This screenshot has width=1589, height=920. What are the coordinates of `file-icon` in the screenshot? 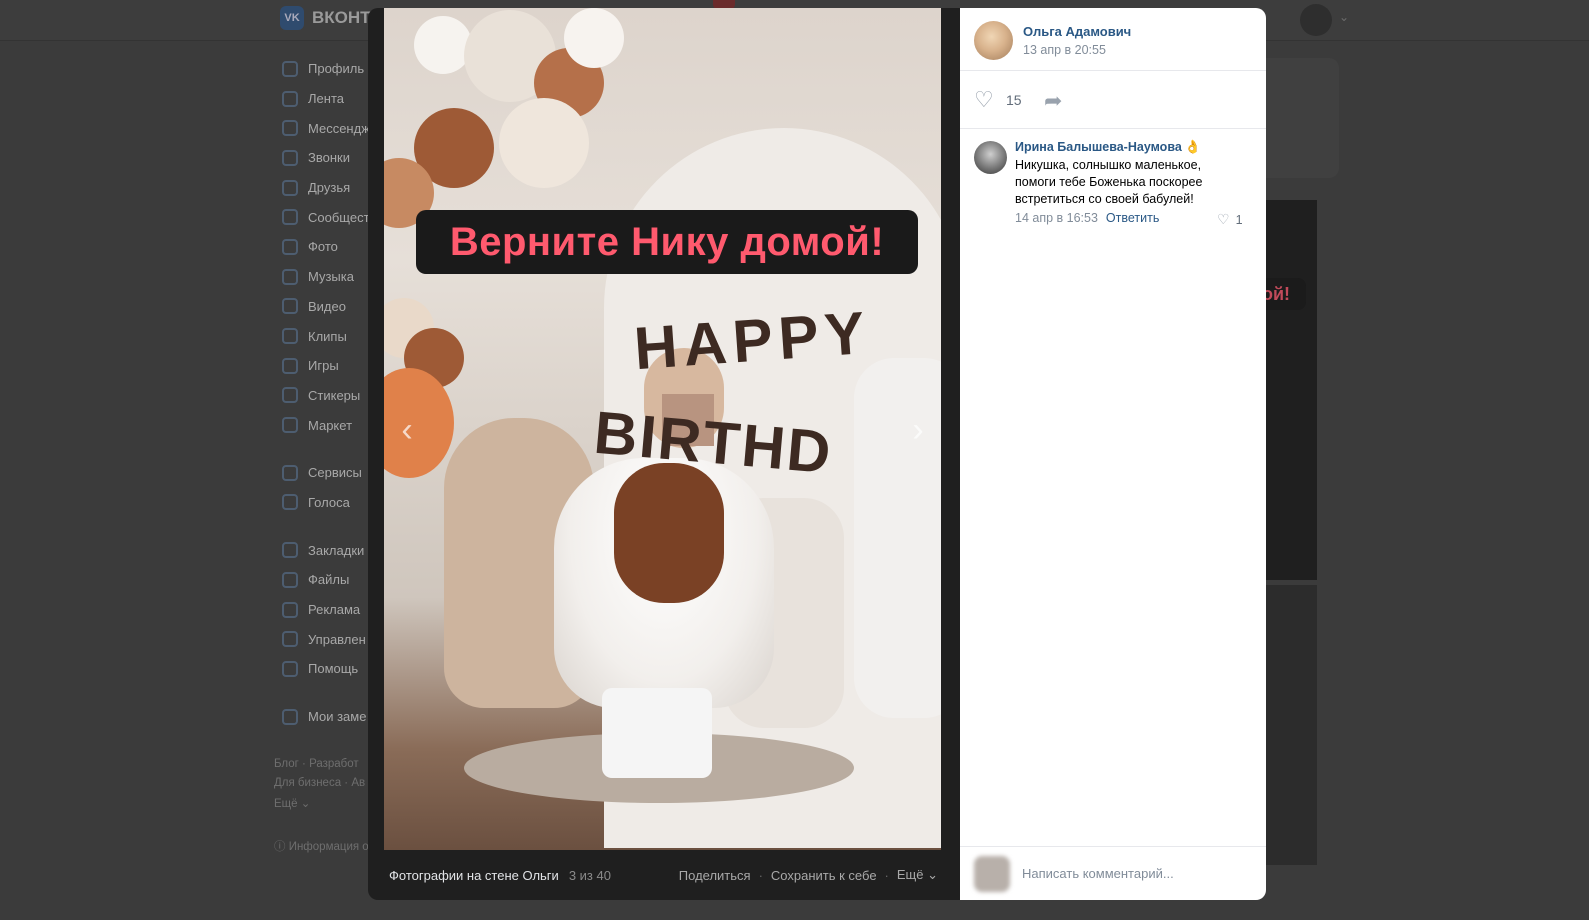 It's located at (290, 579).